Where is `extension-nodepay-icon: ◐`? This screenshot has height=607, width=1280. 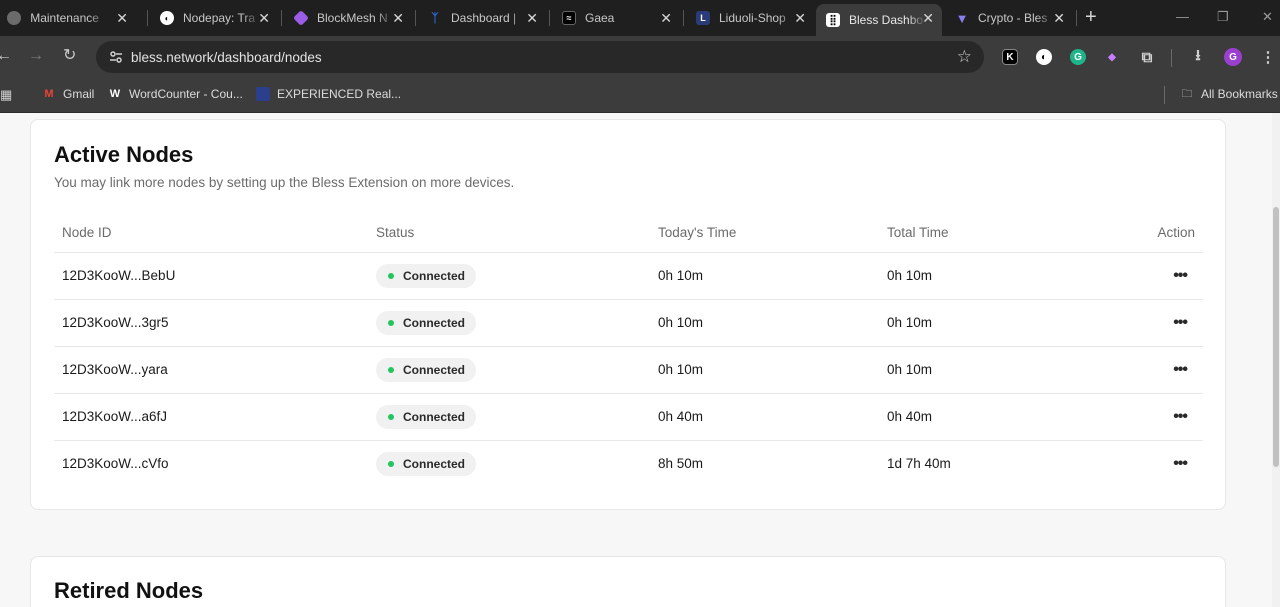 extension-nodepay-icon: ◐ is located at coordinates (1044, 57).